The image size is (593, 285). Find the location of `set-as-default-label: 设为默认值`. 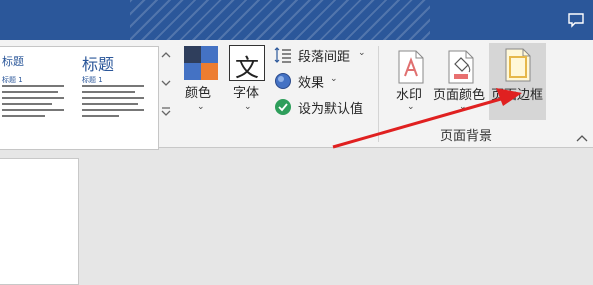

set-as-default-label: 设为默认值 is located at coordinates (331, 109).